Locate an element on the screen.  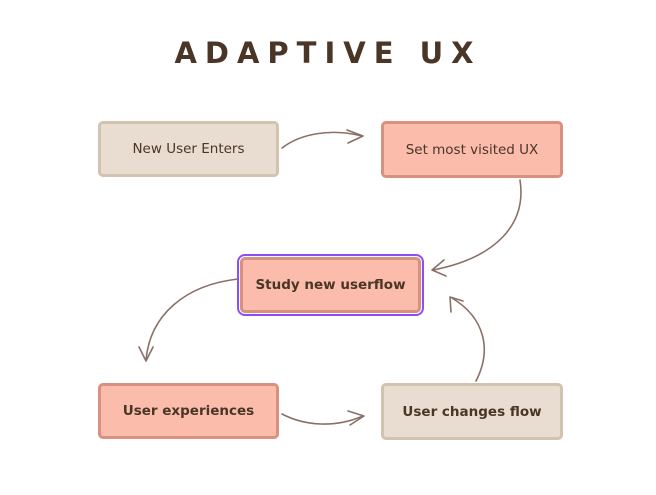
node-label: Study new userflow is located at coordinates (330, 285).